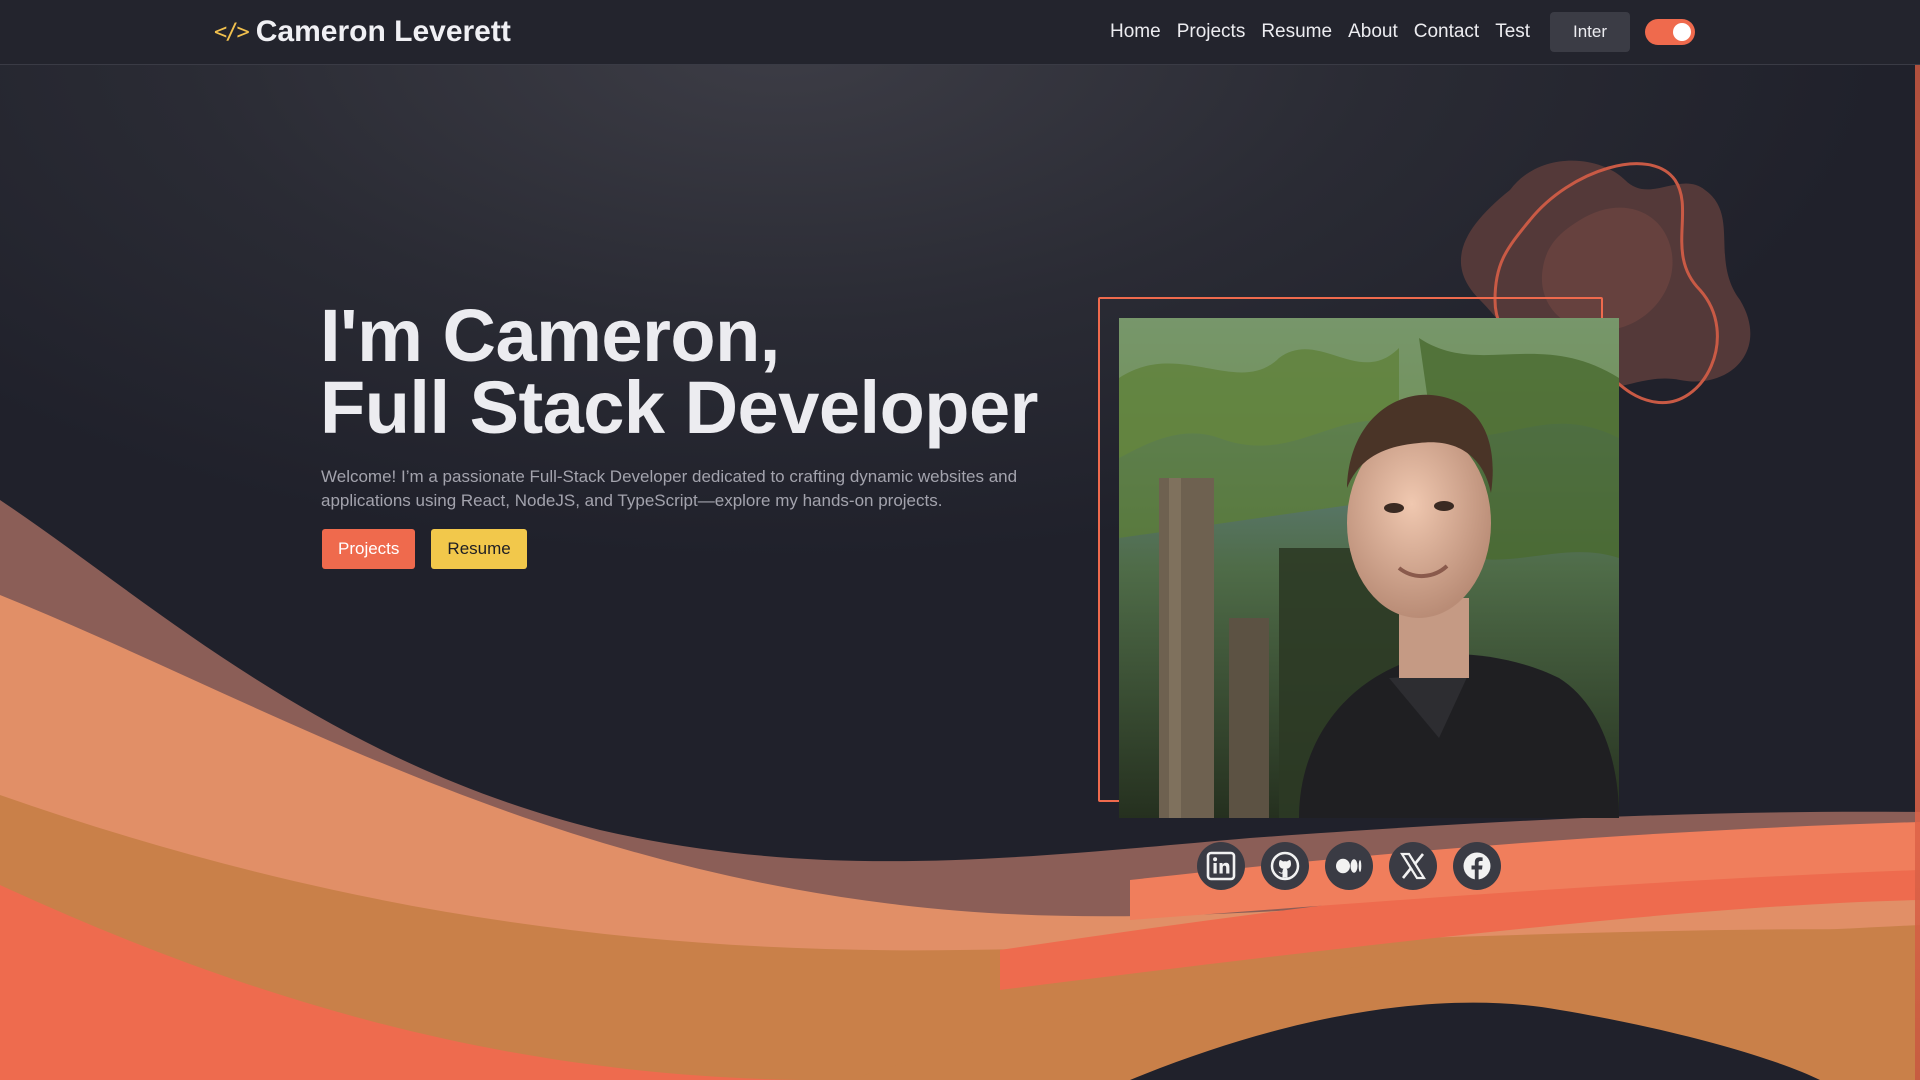 The image size is (1920, 1080). I want to click on toggle-knob, so click(1682, 32).